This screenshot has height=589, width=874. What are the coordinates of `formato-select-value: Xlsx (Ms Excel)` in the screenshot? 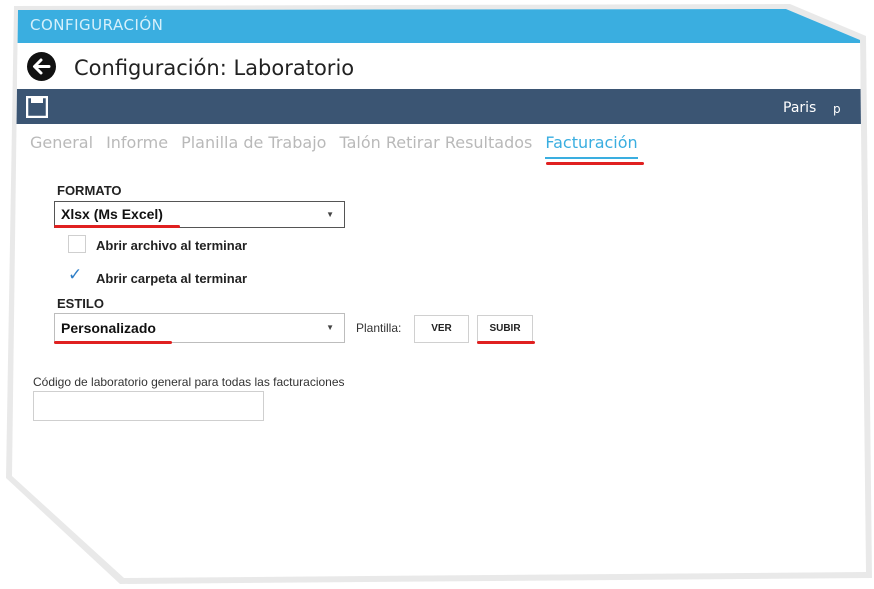 It's located at (112, 214).